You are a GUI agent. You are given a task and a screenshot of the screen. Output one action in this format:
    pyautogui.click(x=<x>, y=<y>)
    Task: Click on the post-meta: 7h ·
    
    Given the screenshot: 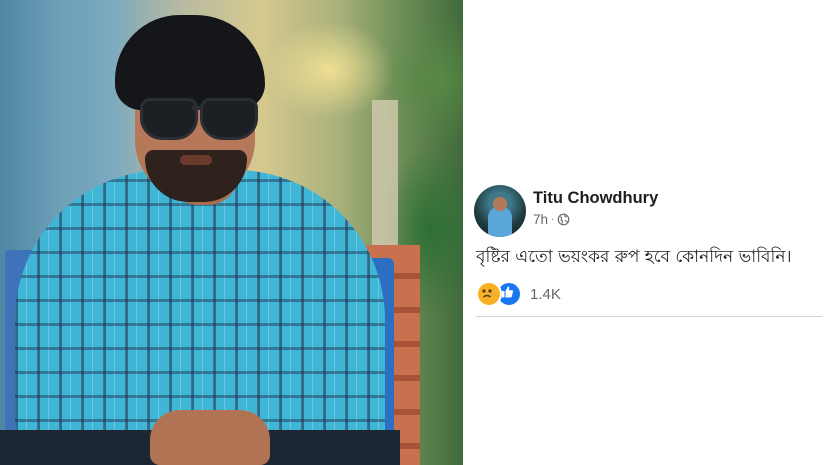 What is the action you would take?
    pyautogui.click(x=551, y=219)
    